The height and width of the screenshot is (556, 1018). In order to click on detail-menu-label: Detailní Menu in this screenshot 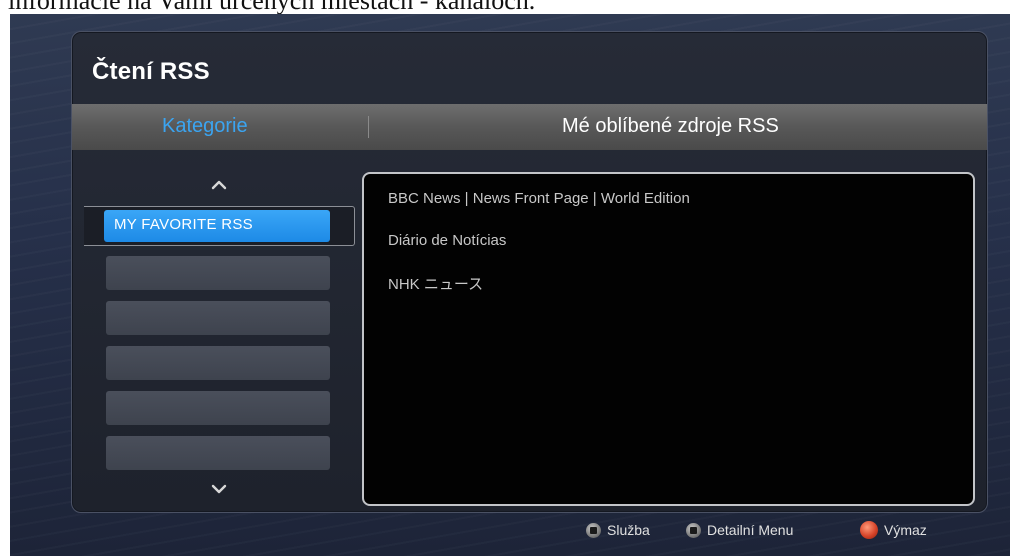, I will do `click(750, 530)`.